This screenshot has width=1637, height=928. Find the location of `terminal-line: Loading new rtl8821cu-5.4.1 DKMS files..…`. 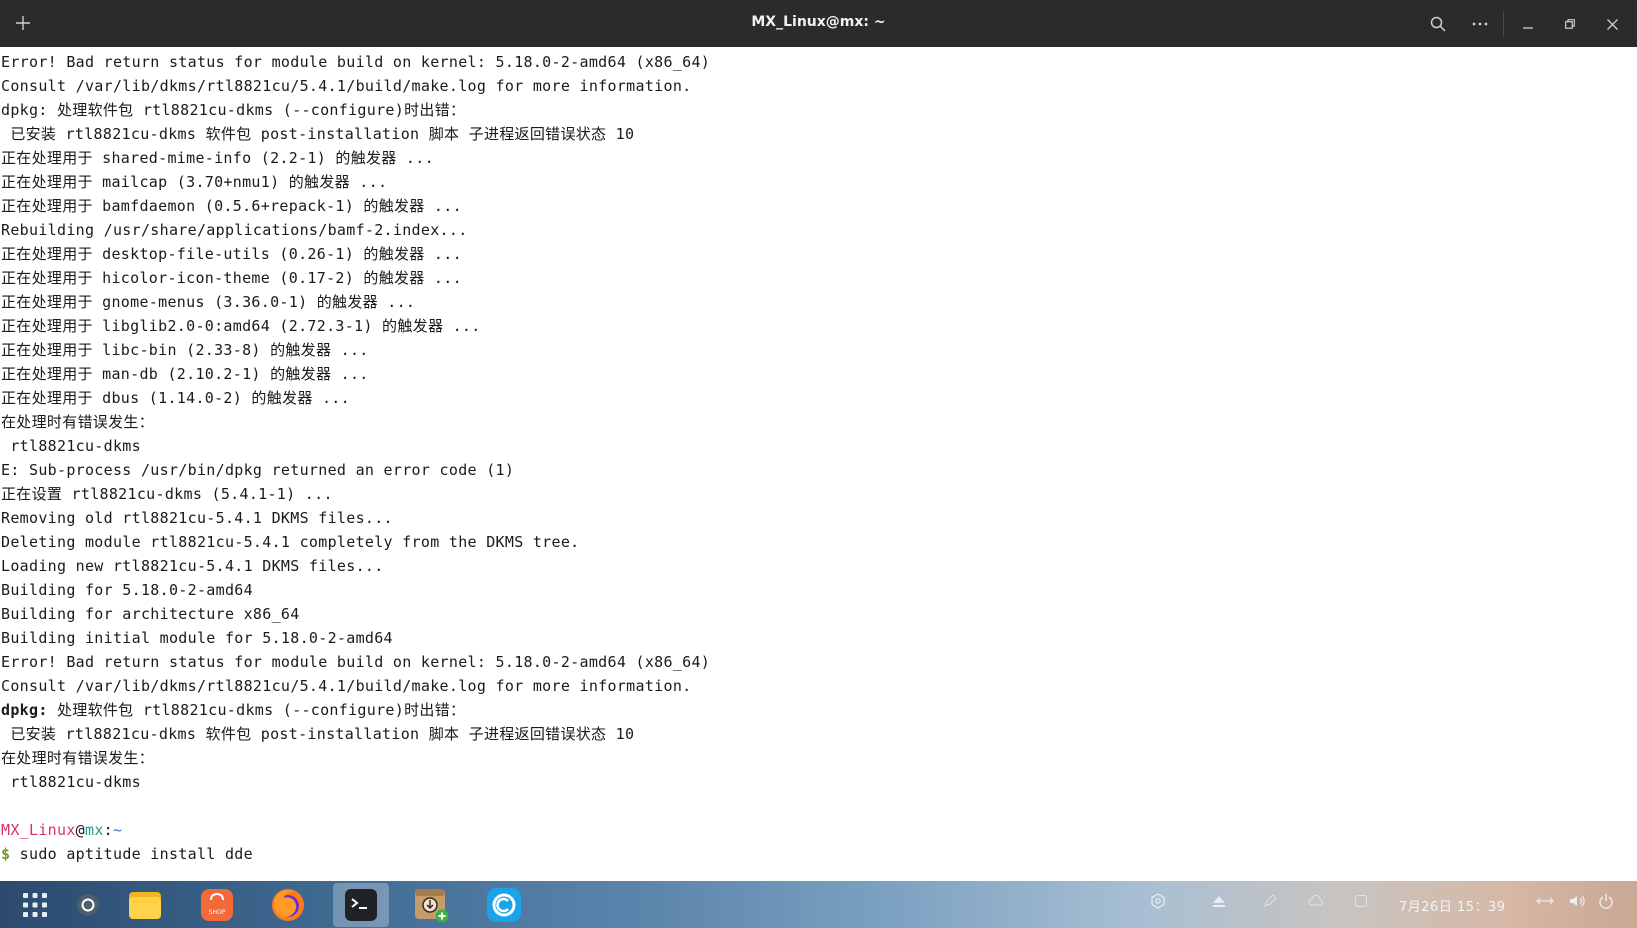

terminal-line: Loading new rtl8821cu-5.4.1 DKMS files..… is located at coordinates (192, 566).